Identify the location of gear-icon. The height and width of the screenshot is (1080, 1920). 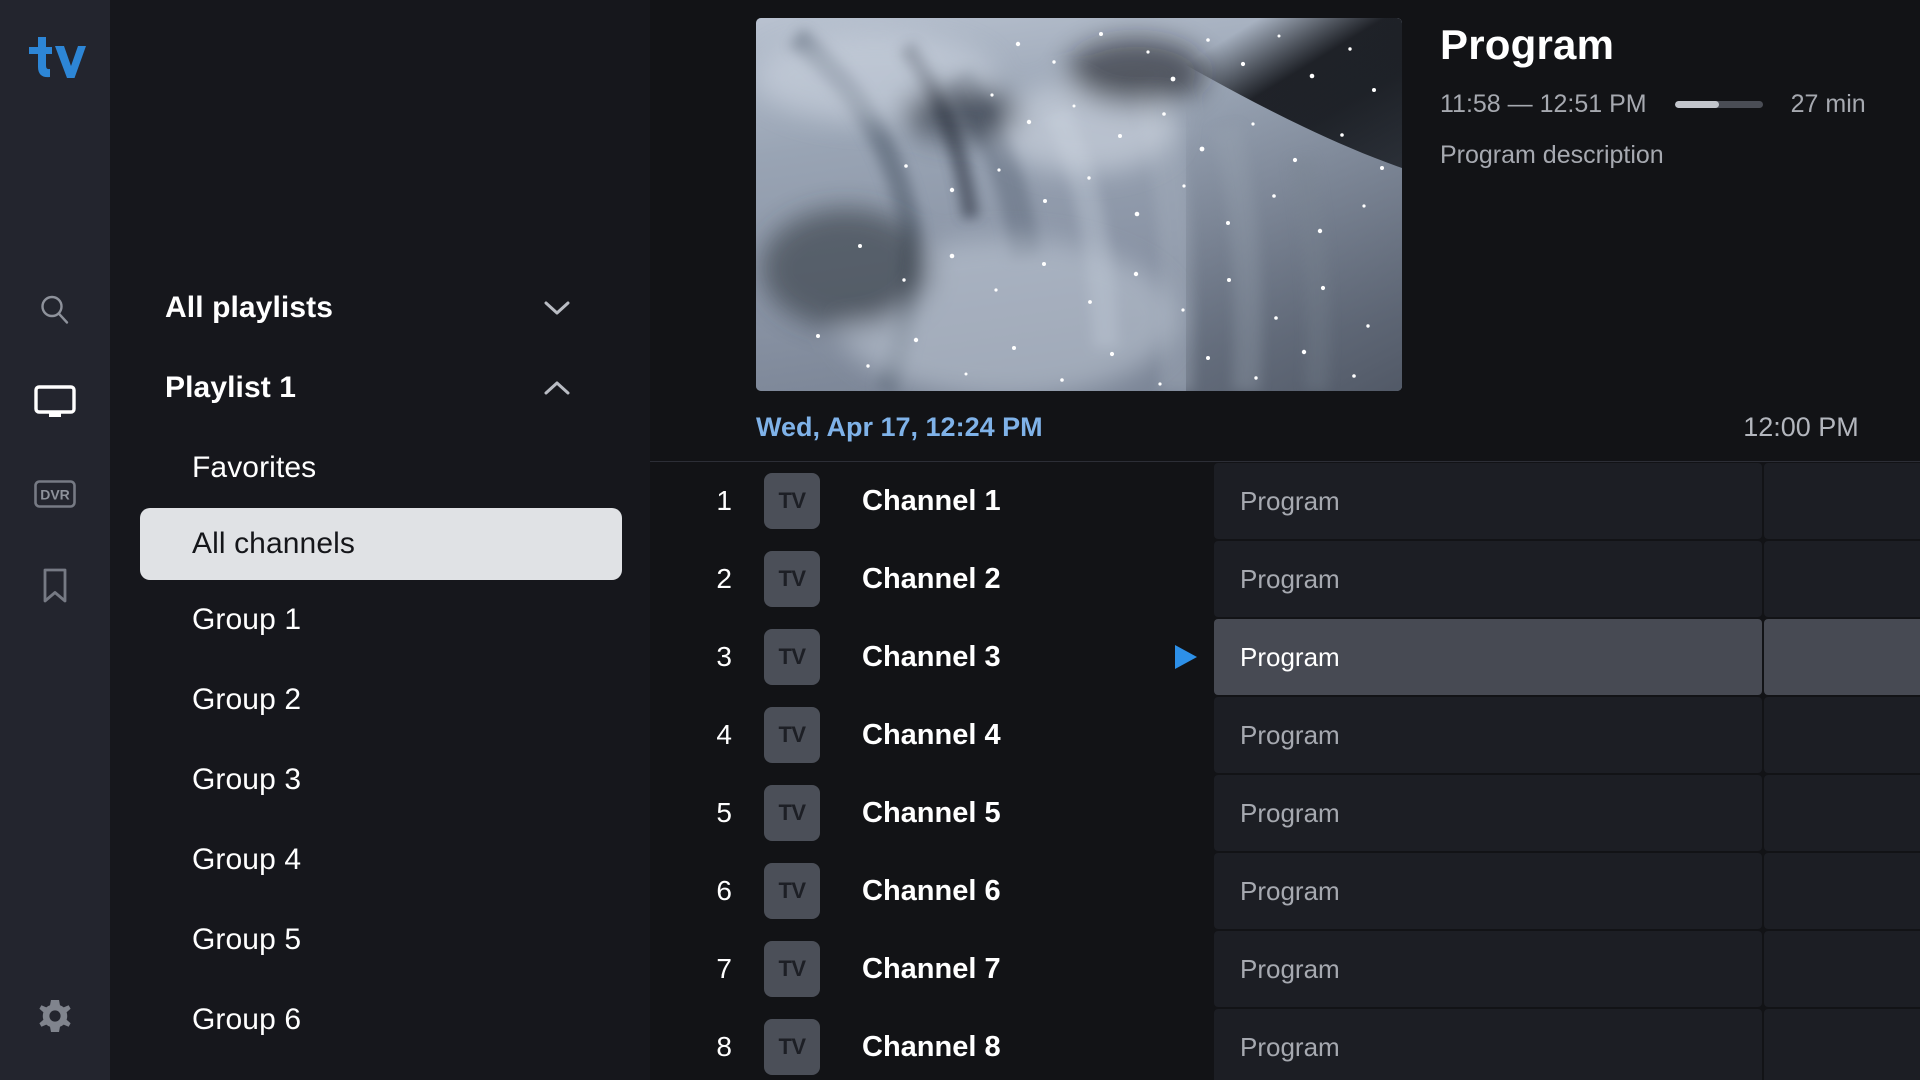
(55, 1016).